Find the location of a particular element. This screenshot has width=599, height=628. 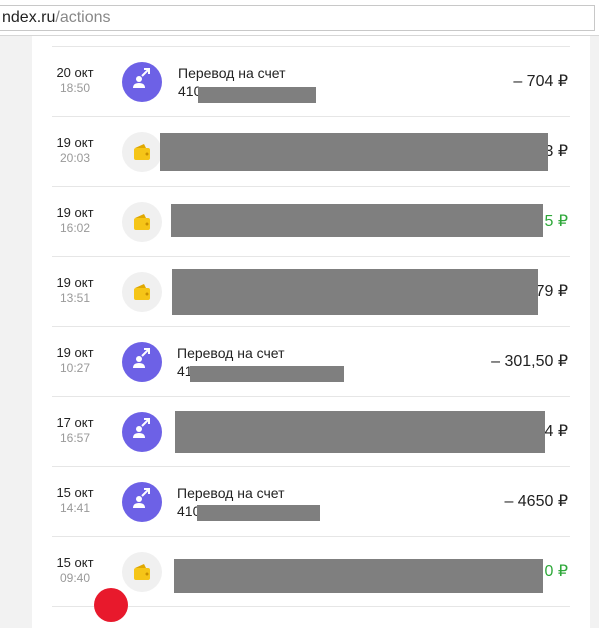

transaction-row is located at coordinates (311, 617).